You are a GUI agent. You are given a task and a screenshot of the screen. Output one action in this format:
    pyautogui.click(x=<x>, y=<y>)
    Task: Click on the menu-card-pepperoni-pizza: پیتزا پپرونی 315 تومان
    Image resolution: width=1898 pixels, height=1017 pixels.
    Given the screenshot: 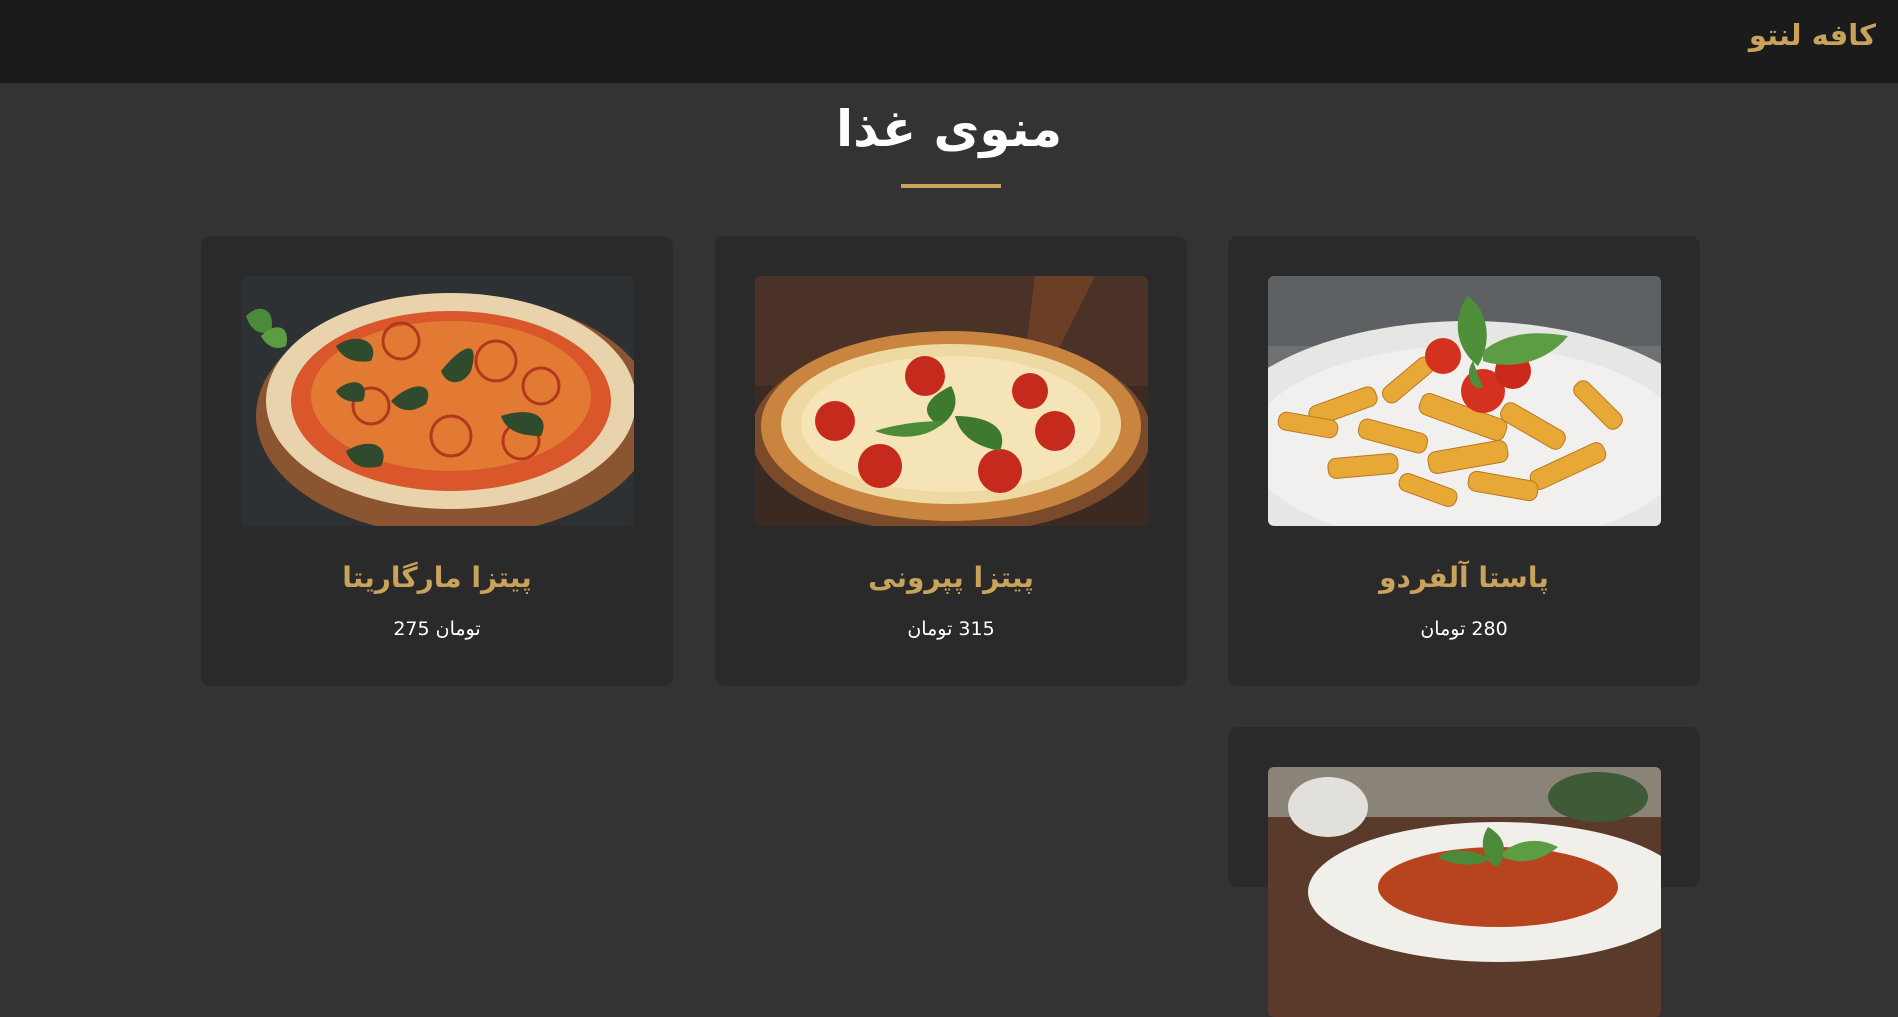 What is the action you would take?
    pyautogui.click(x=951, y=461)
    